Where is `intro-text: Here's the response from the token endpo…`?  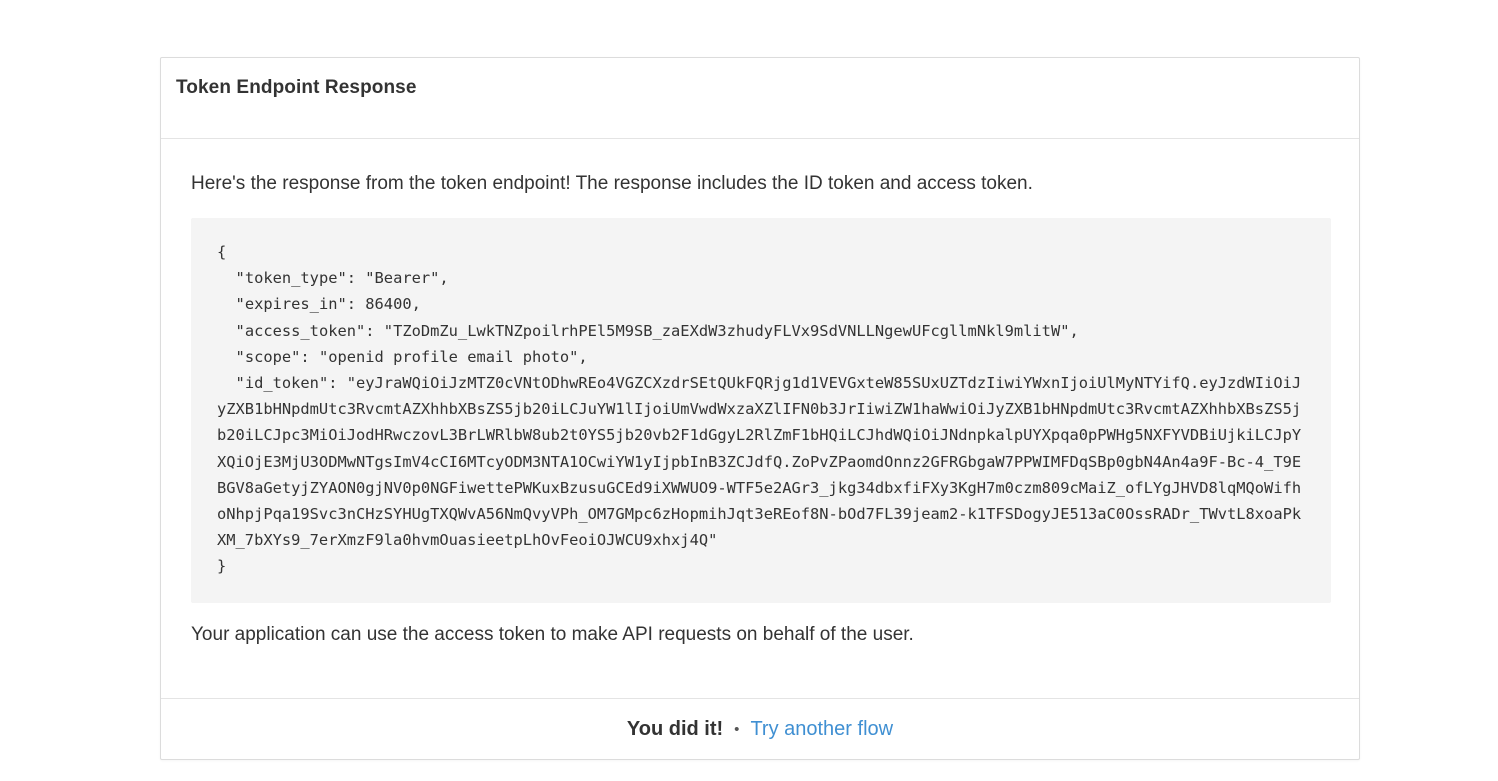 intro-text: Here's the response from the token endpo… is located at coordinates (612, 183).